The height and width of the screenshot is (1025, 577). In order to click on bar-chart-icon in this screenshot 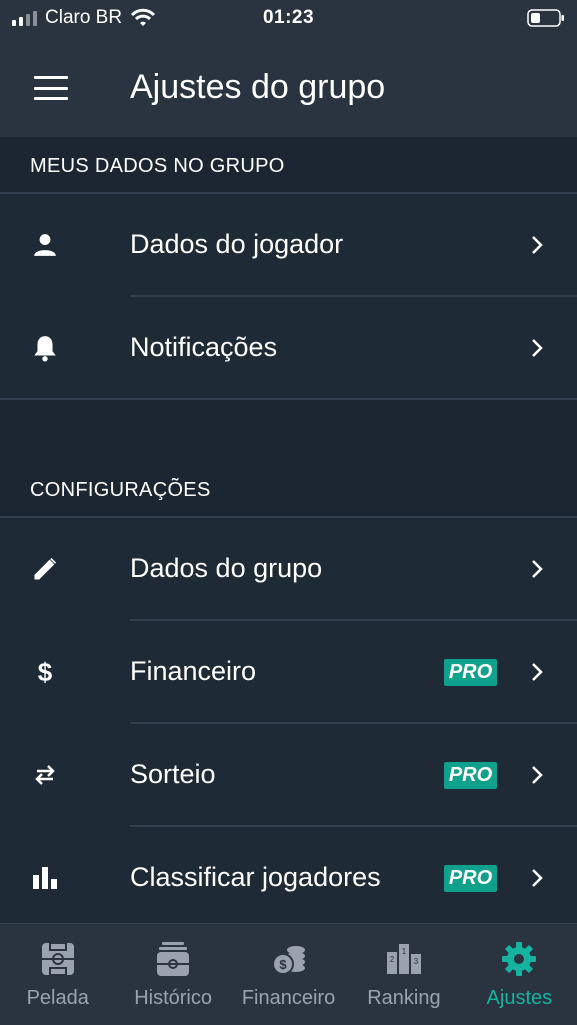, I will do `click(45, 878)`.